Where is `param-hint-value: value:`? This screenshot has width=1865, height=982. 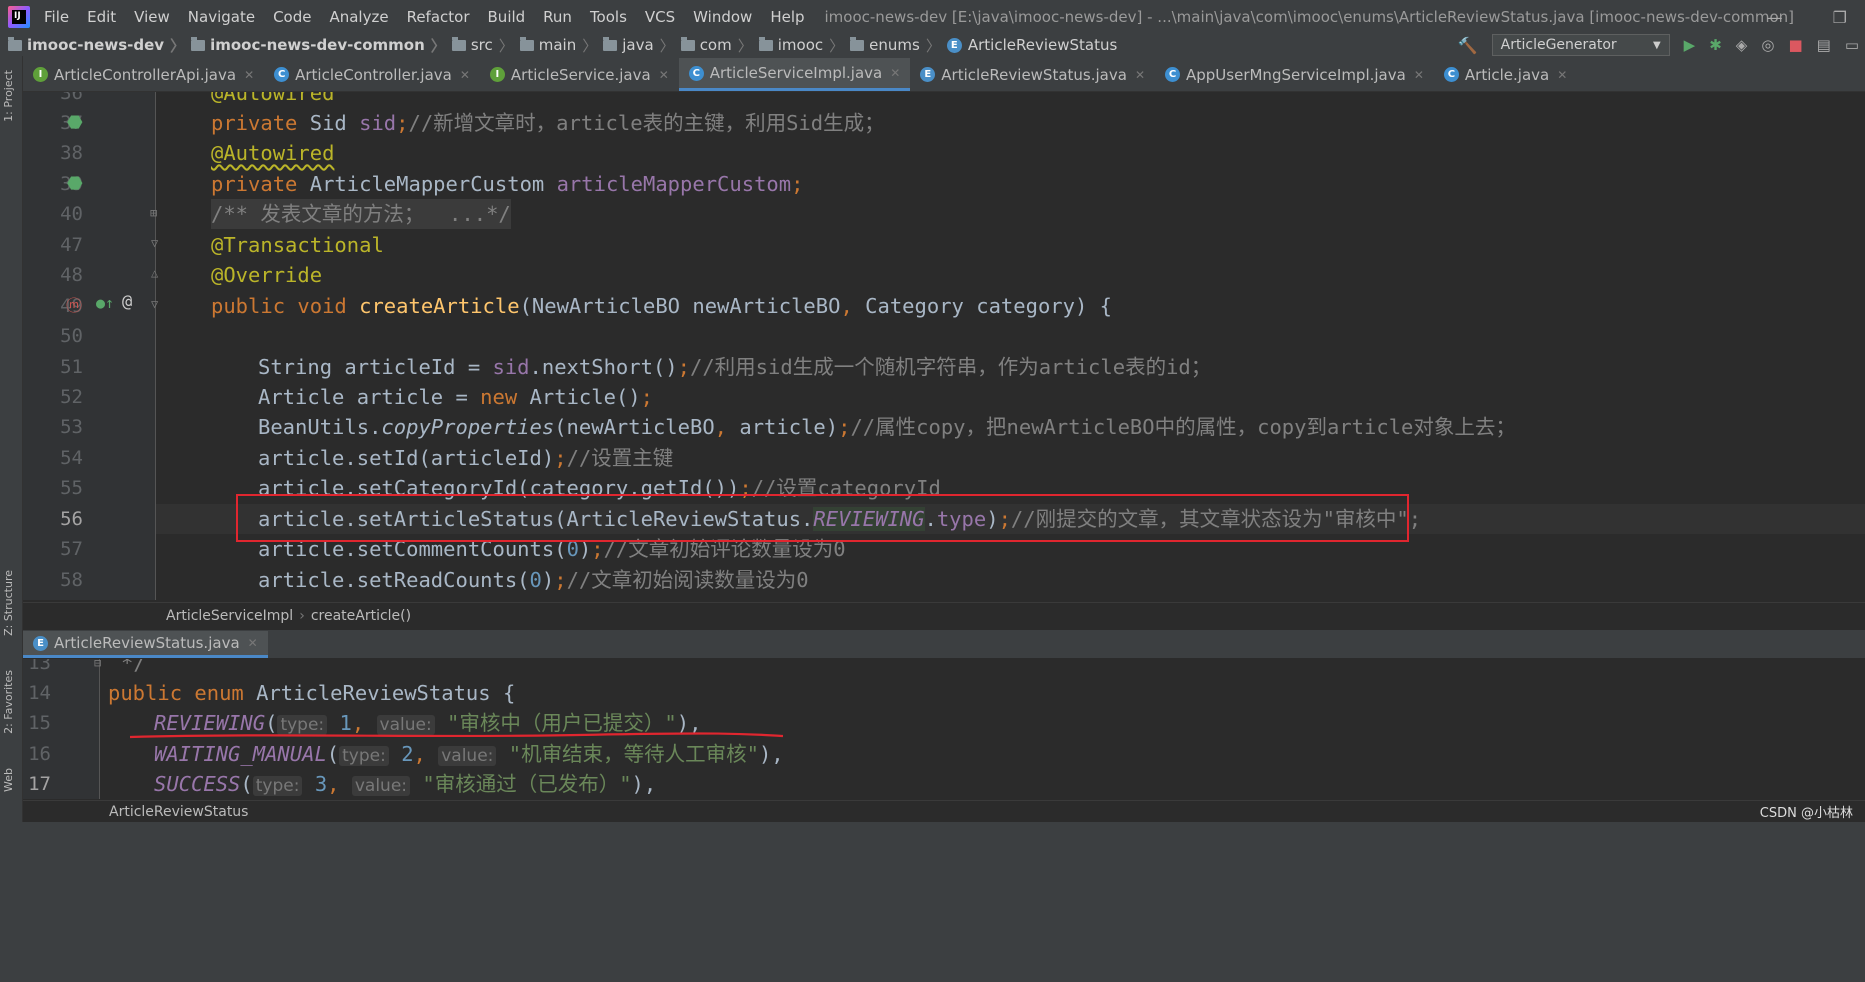
param-hint-value: value: is located at coordinates (467, 756).